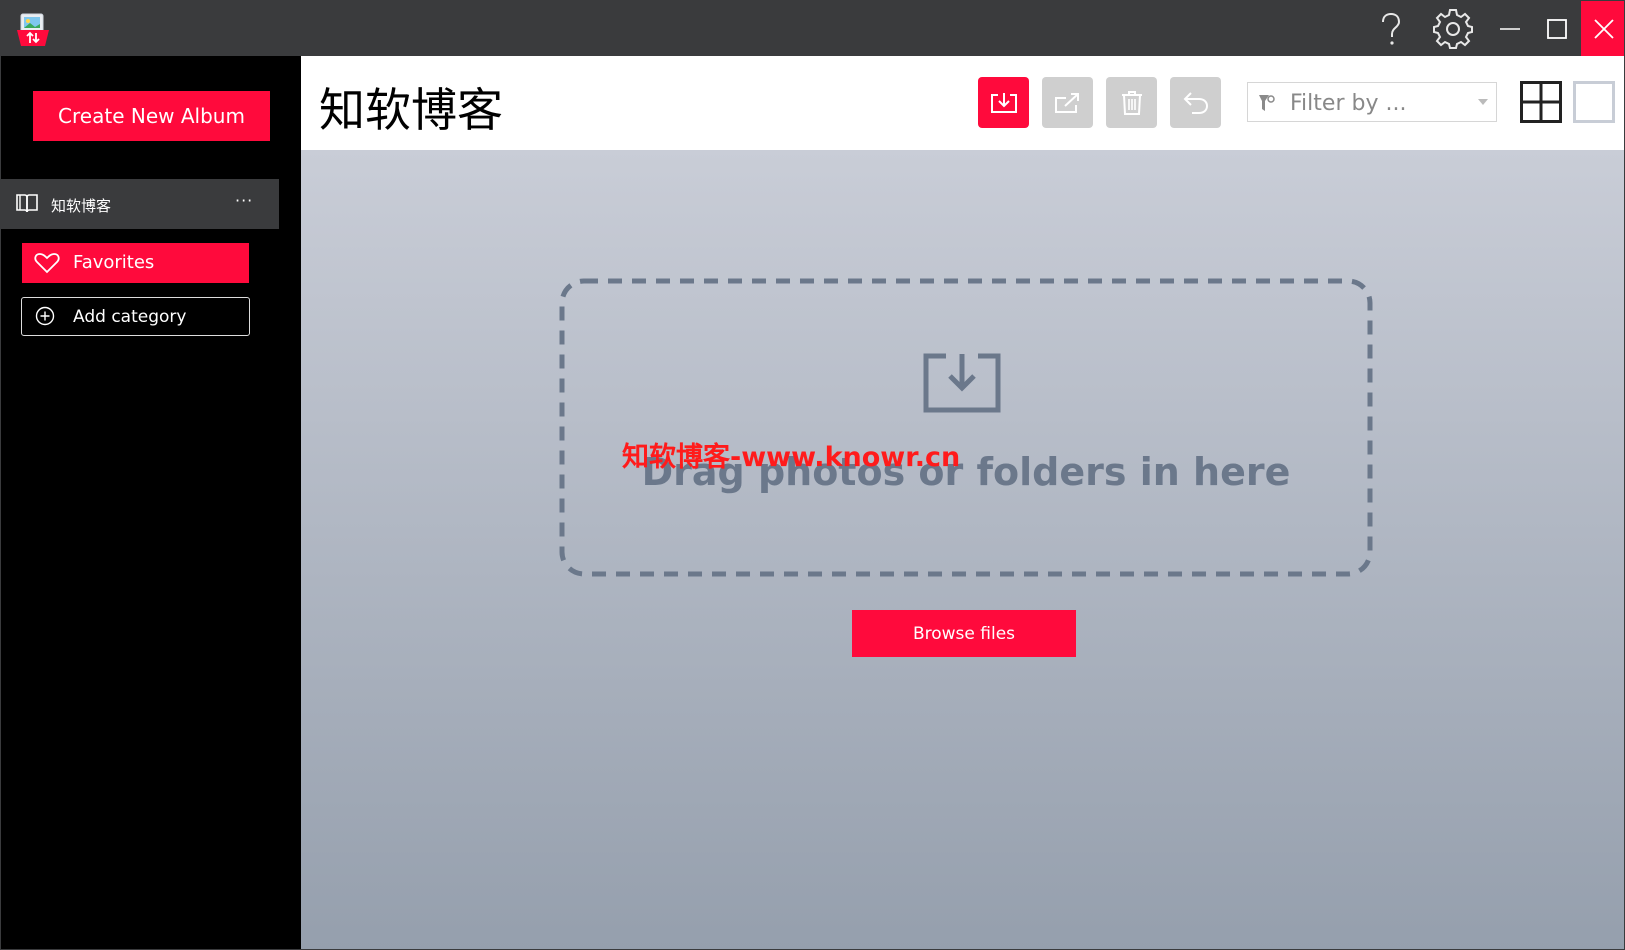 The height and width of the screenshot is (950, 1625). Describe the element at coordinates (151, 116) in the screenshot. I see `create-new-album-button: Create New Album` at that location.